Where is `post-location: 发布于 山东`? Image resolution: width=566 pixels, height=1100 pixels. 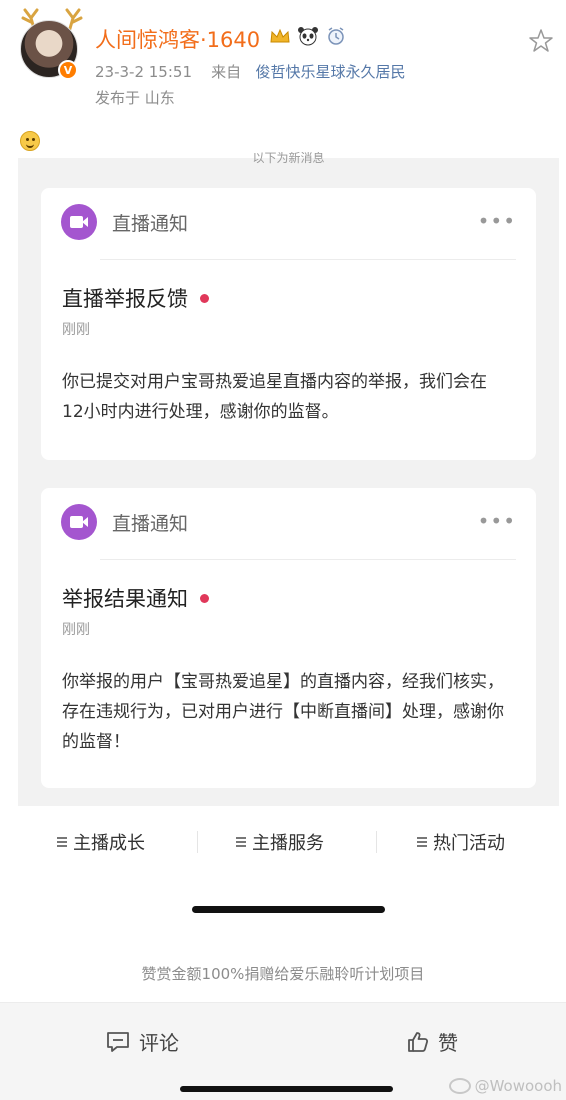 post-location: 发布于 山东 is located at coordinates (135, 98).